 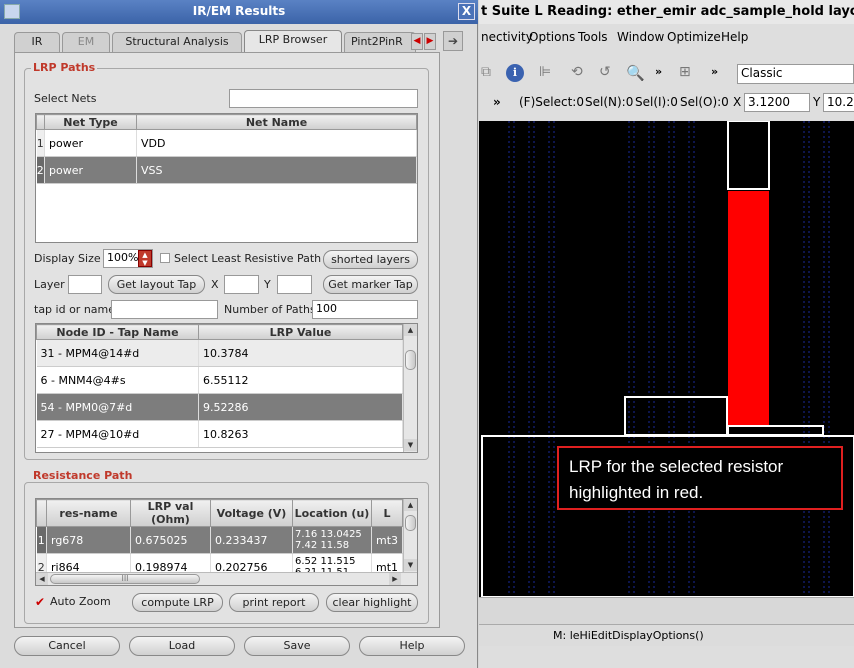 What do you see at coordinates (67, 258) in the screenshot?
I see `display-size-label: Display Size` at bounding box center [67, 258].